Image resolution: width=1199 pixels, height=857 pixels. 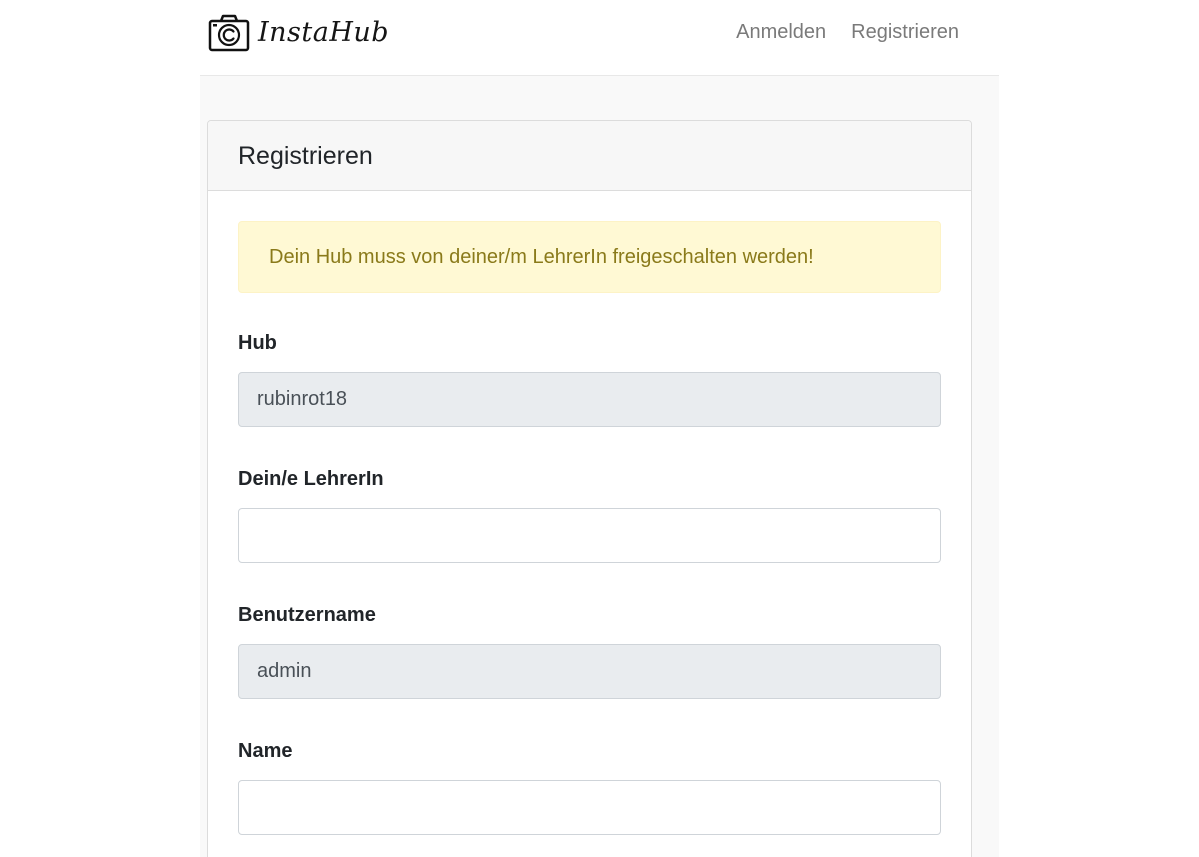 I want to click on card-title: Registrieren, so click(x=305, y=156).